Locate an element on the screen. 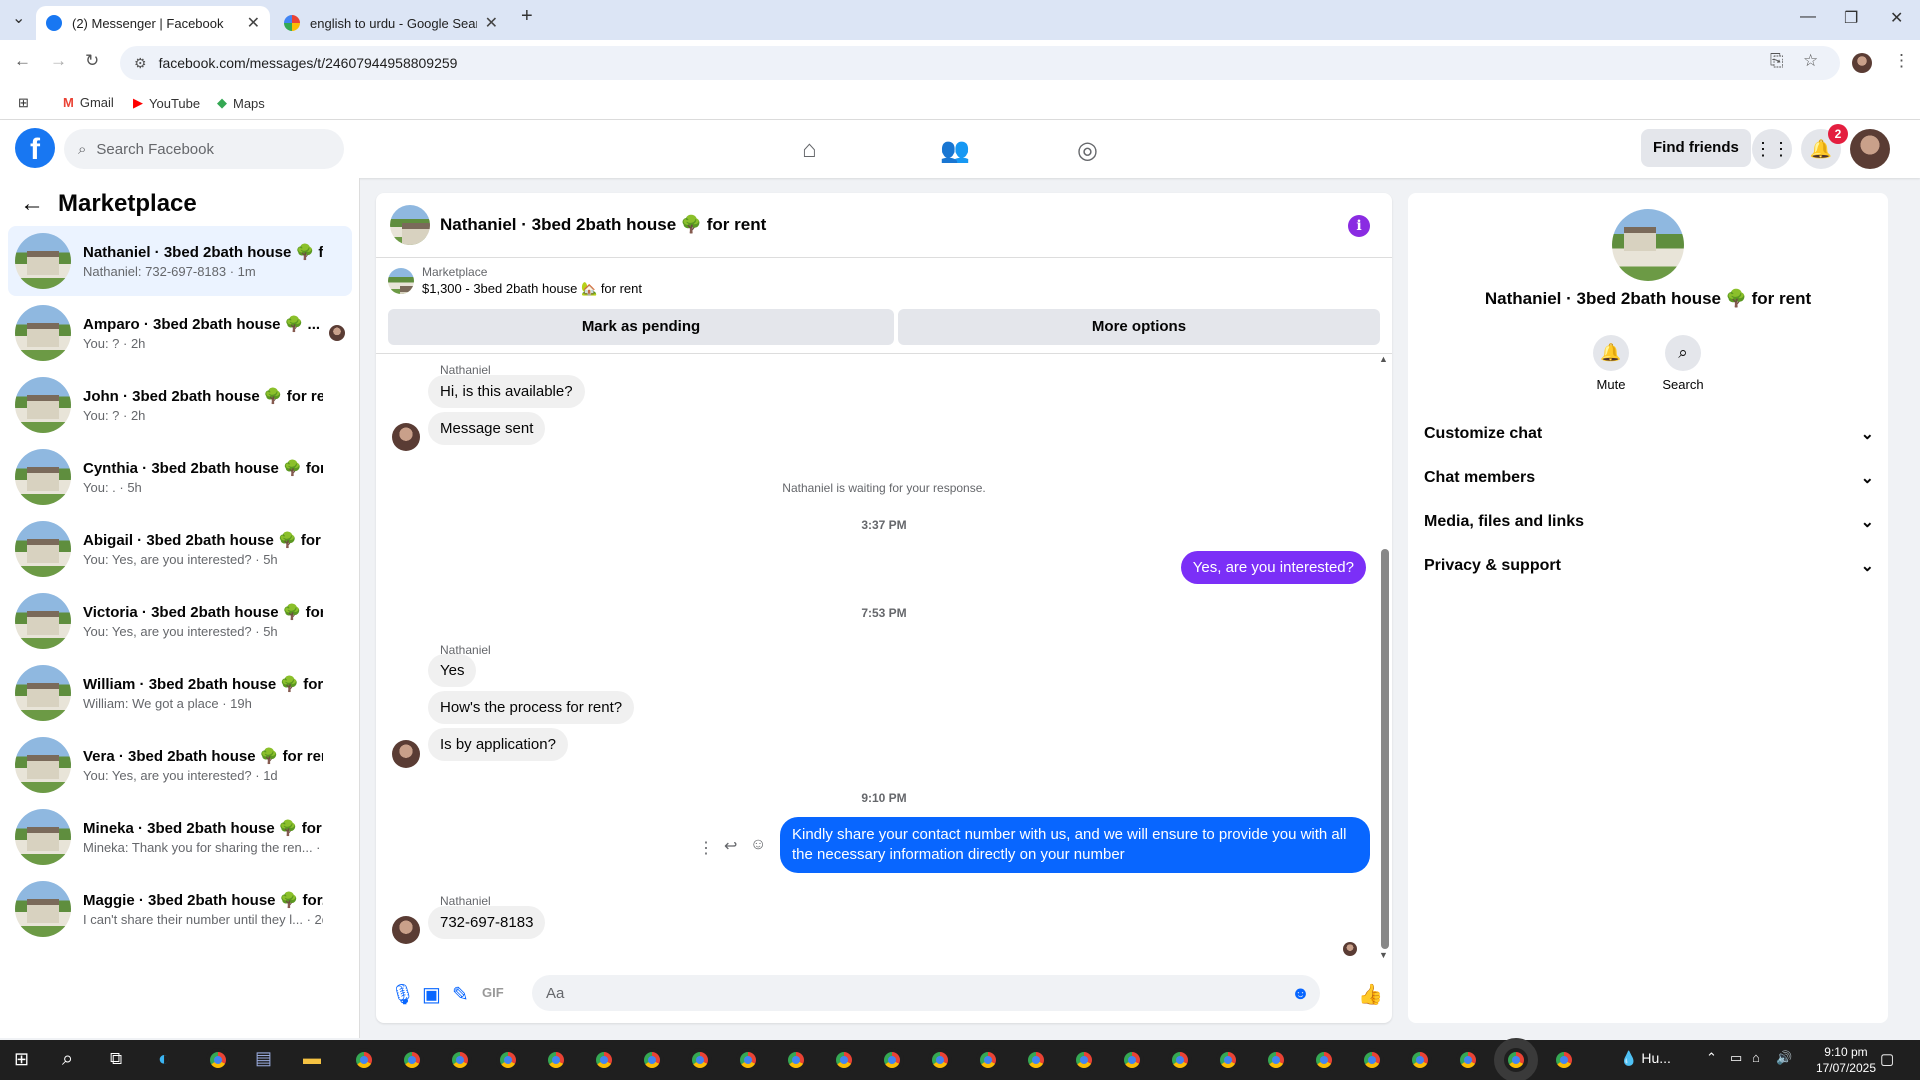 This screenshot has height=1080, width=1920. back-icon: ← is located at coordinates (22, 61).